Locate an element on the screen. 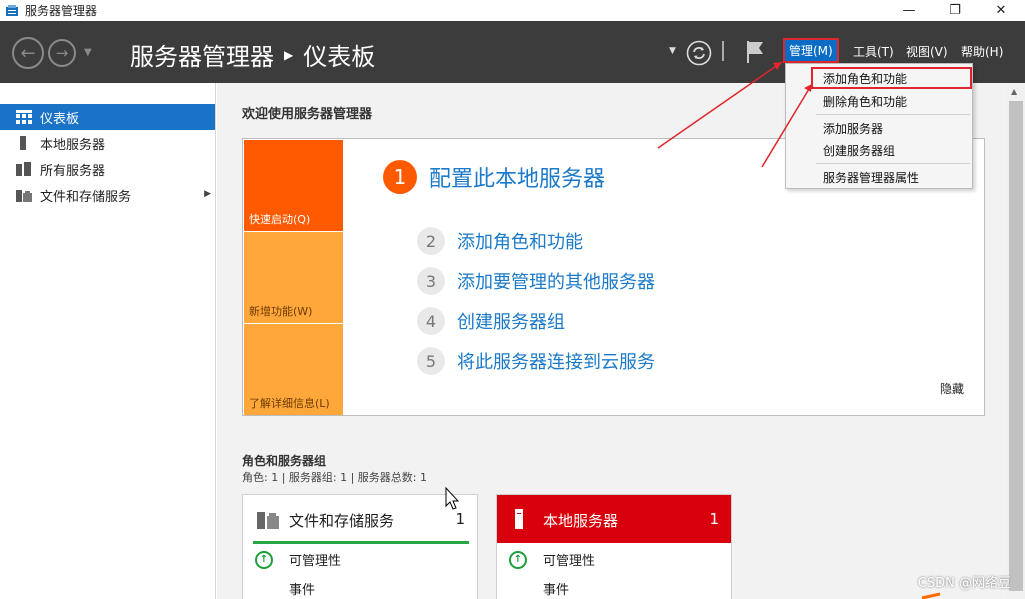 Image resolution: width=1025 pixels, height=599 pixels. minimize-icon: — is located at coordinates (909, 10).